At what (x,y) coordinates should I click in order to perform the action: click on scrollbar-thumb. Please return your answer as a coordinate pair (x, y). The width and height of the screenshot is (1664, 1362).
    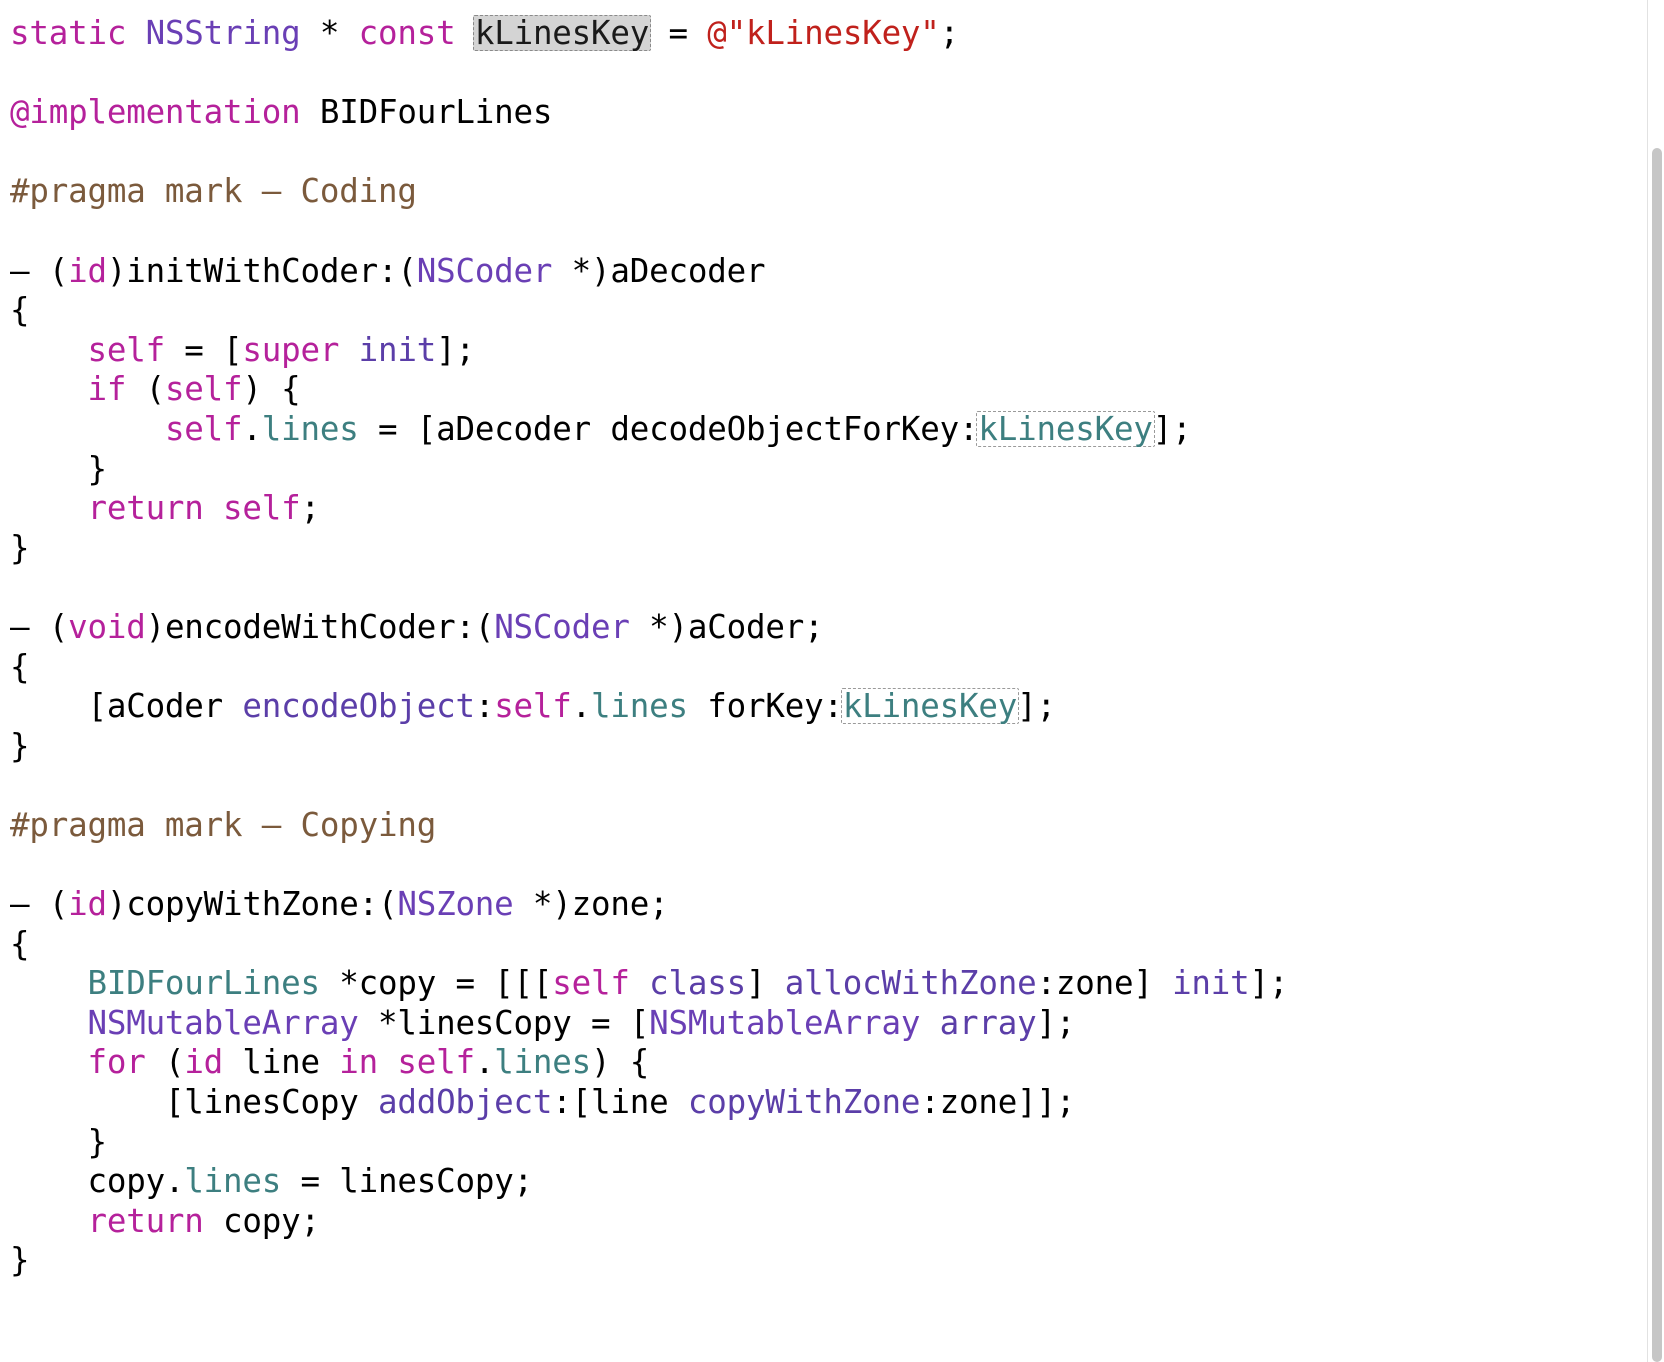
    Looking at the image, I should click on (1657, 755).